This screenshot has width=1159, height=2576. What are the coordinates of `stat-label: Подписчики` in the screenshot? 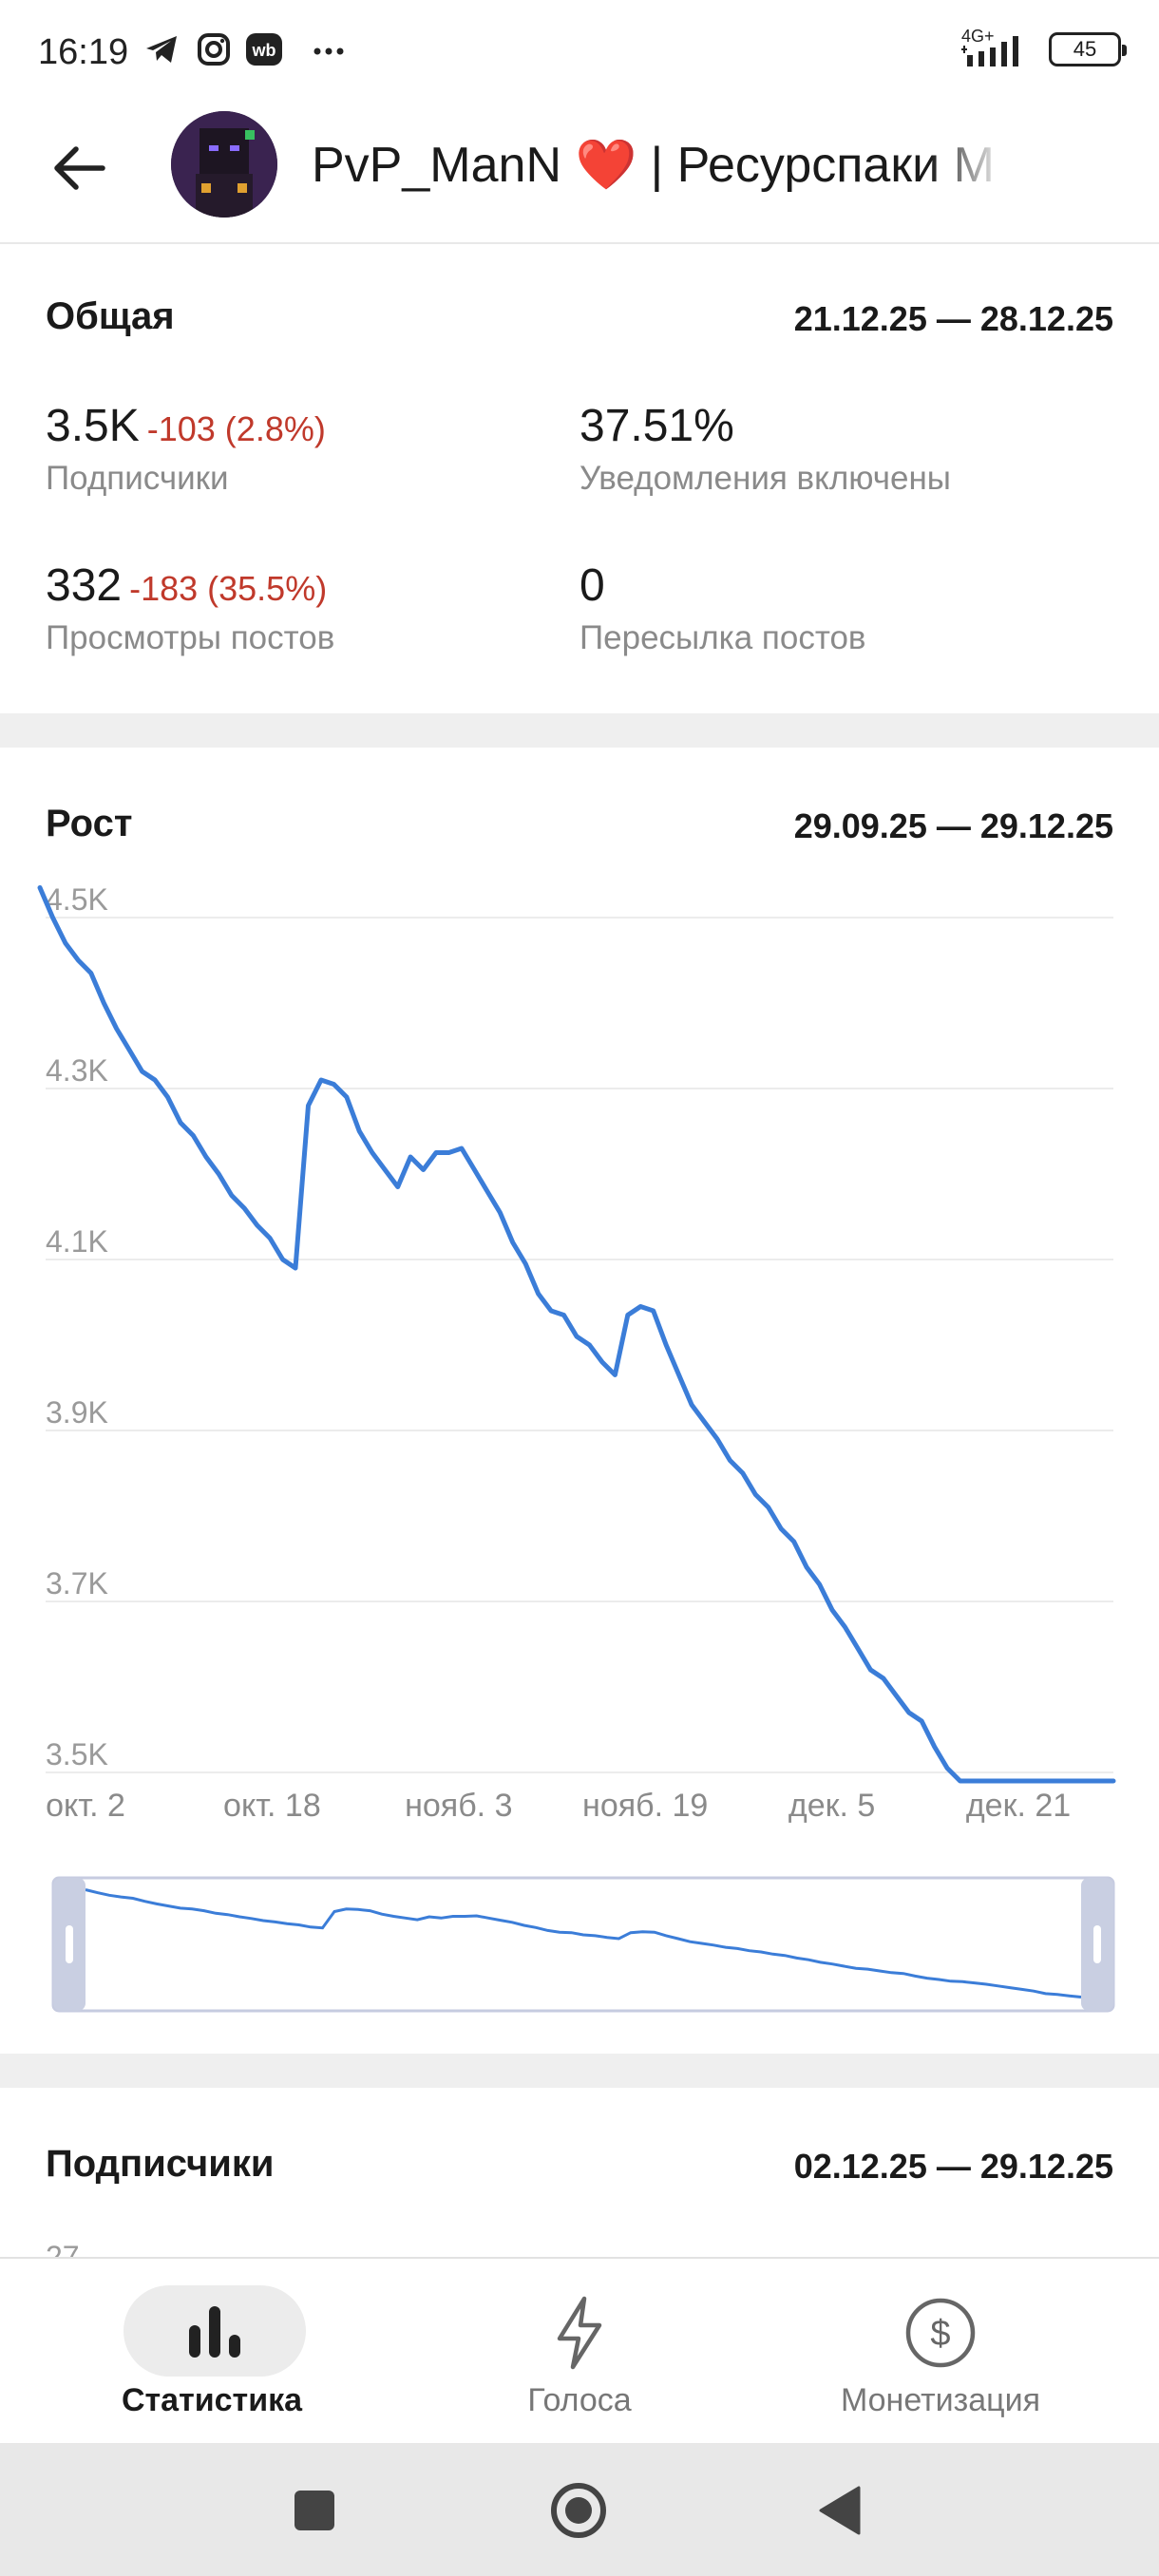 It's located at (137, 478).